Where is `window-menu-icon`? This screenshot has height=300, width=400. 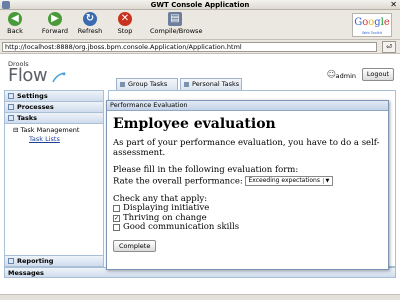 window-menu-icon is located at coordinates (6, 5).